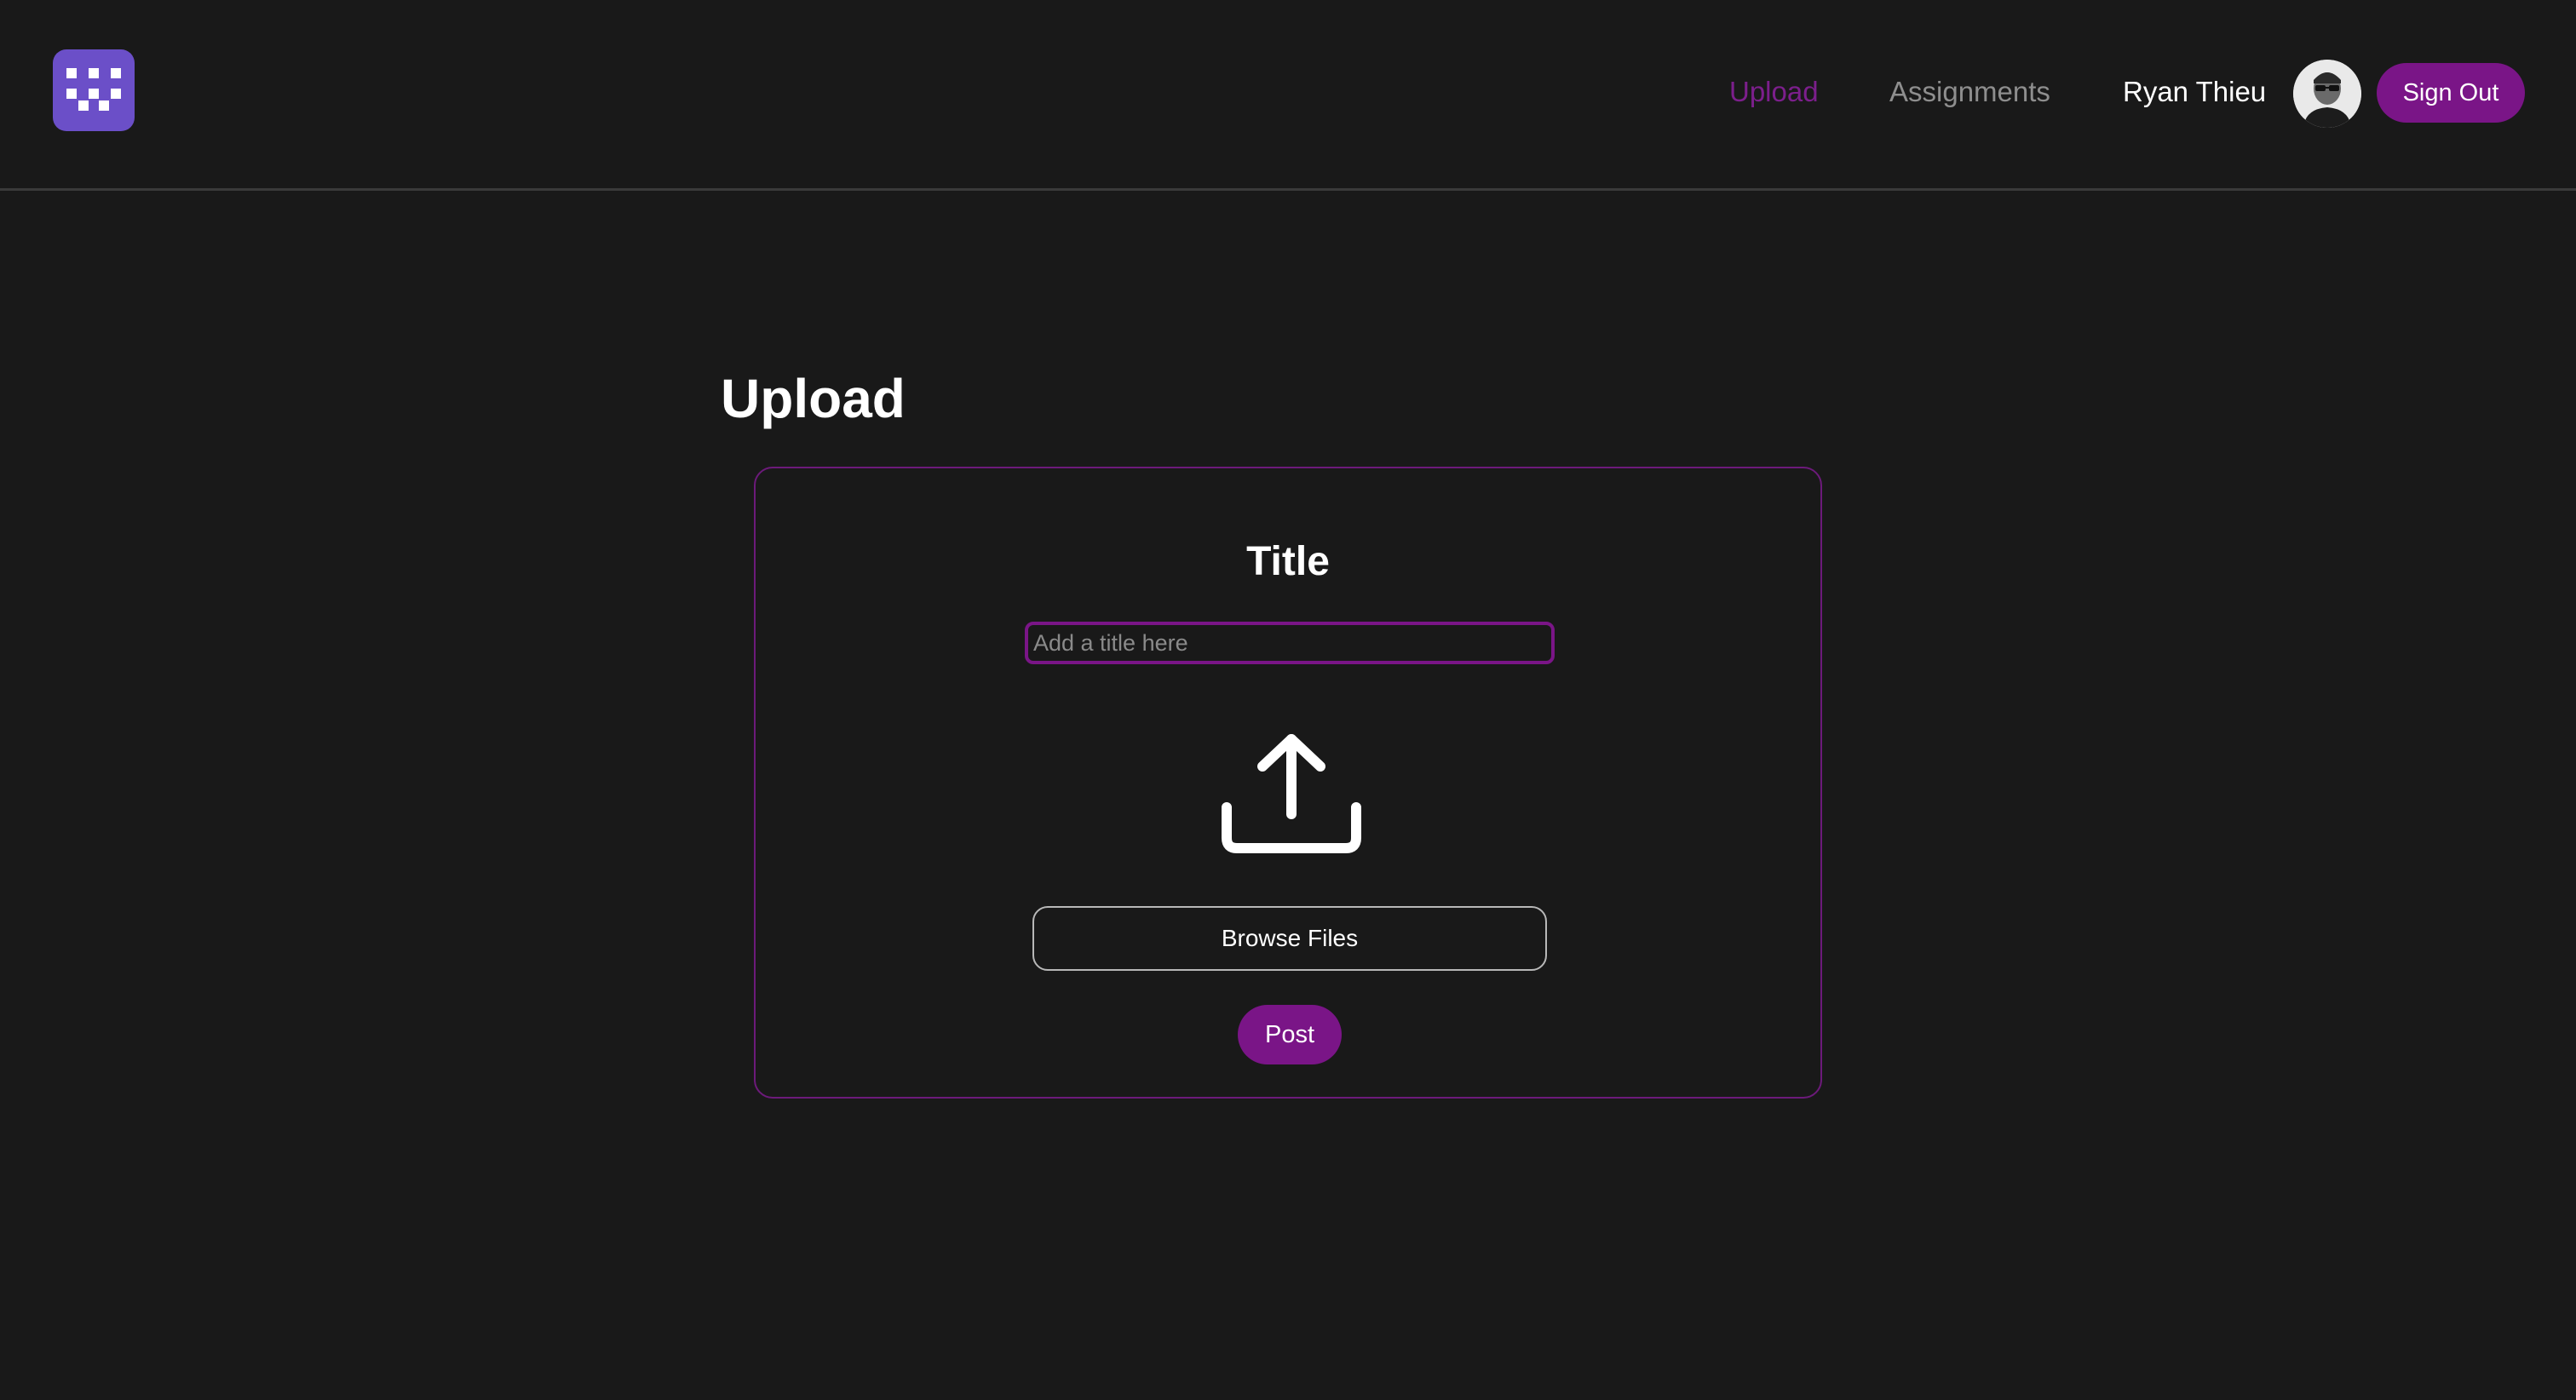 This screenshot has width=2576, height=1400. I want to click on browse-files-button: Browse Files, so click(1289, 938).